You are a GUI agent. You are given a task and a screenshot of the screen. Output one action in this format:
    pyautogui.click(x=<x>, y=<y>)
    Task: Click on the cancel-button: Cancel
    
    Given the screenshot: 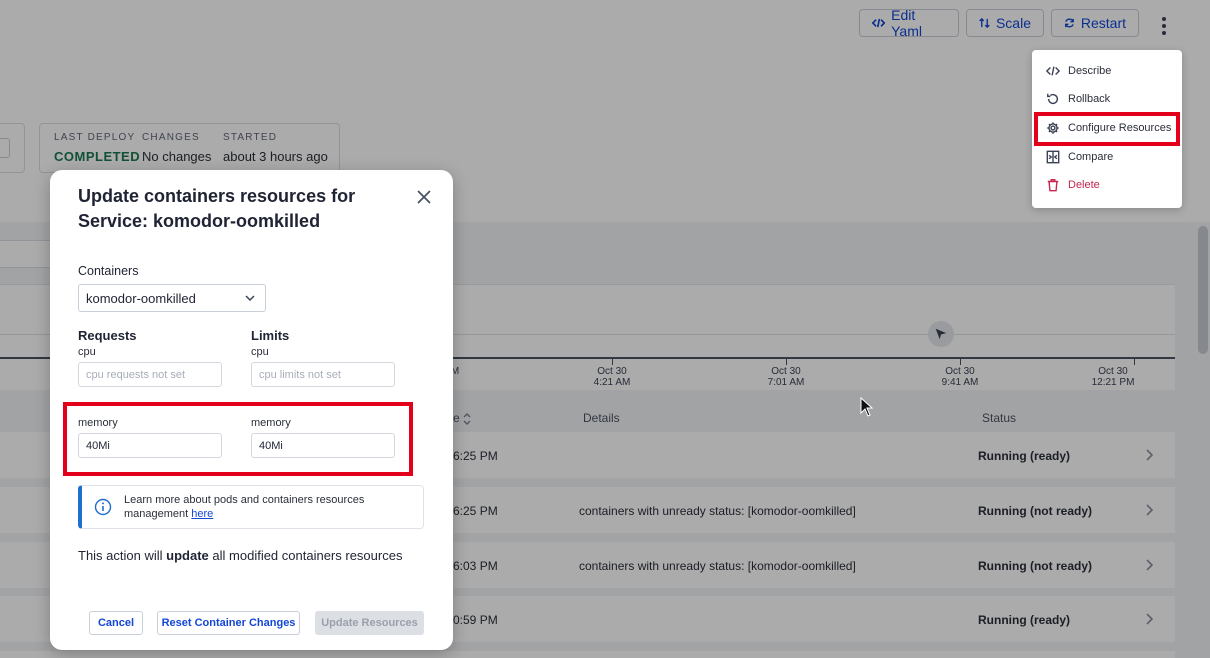 What is the action you would take?
    pyautogui.click(x=116, y=623)
    